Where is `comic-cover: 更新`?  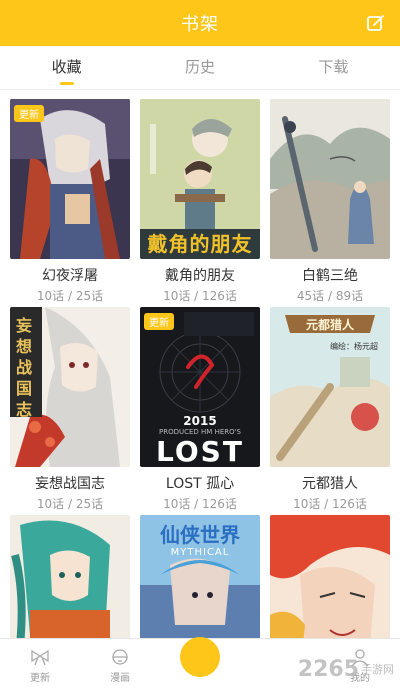
comic-cover: 更新 is located at coordinates (70, 179).